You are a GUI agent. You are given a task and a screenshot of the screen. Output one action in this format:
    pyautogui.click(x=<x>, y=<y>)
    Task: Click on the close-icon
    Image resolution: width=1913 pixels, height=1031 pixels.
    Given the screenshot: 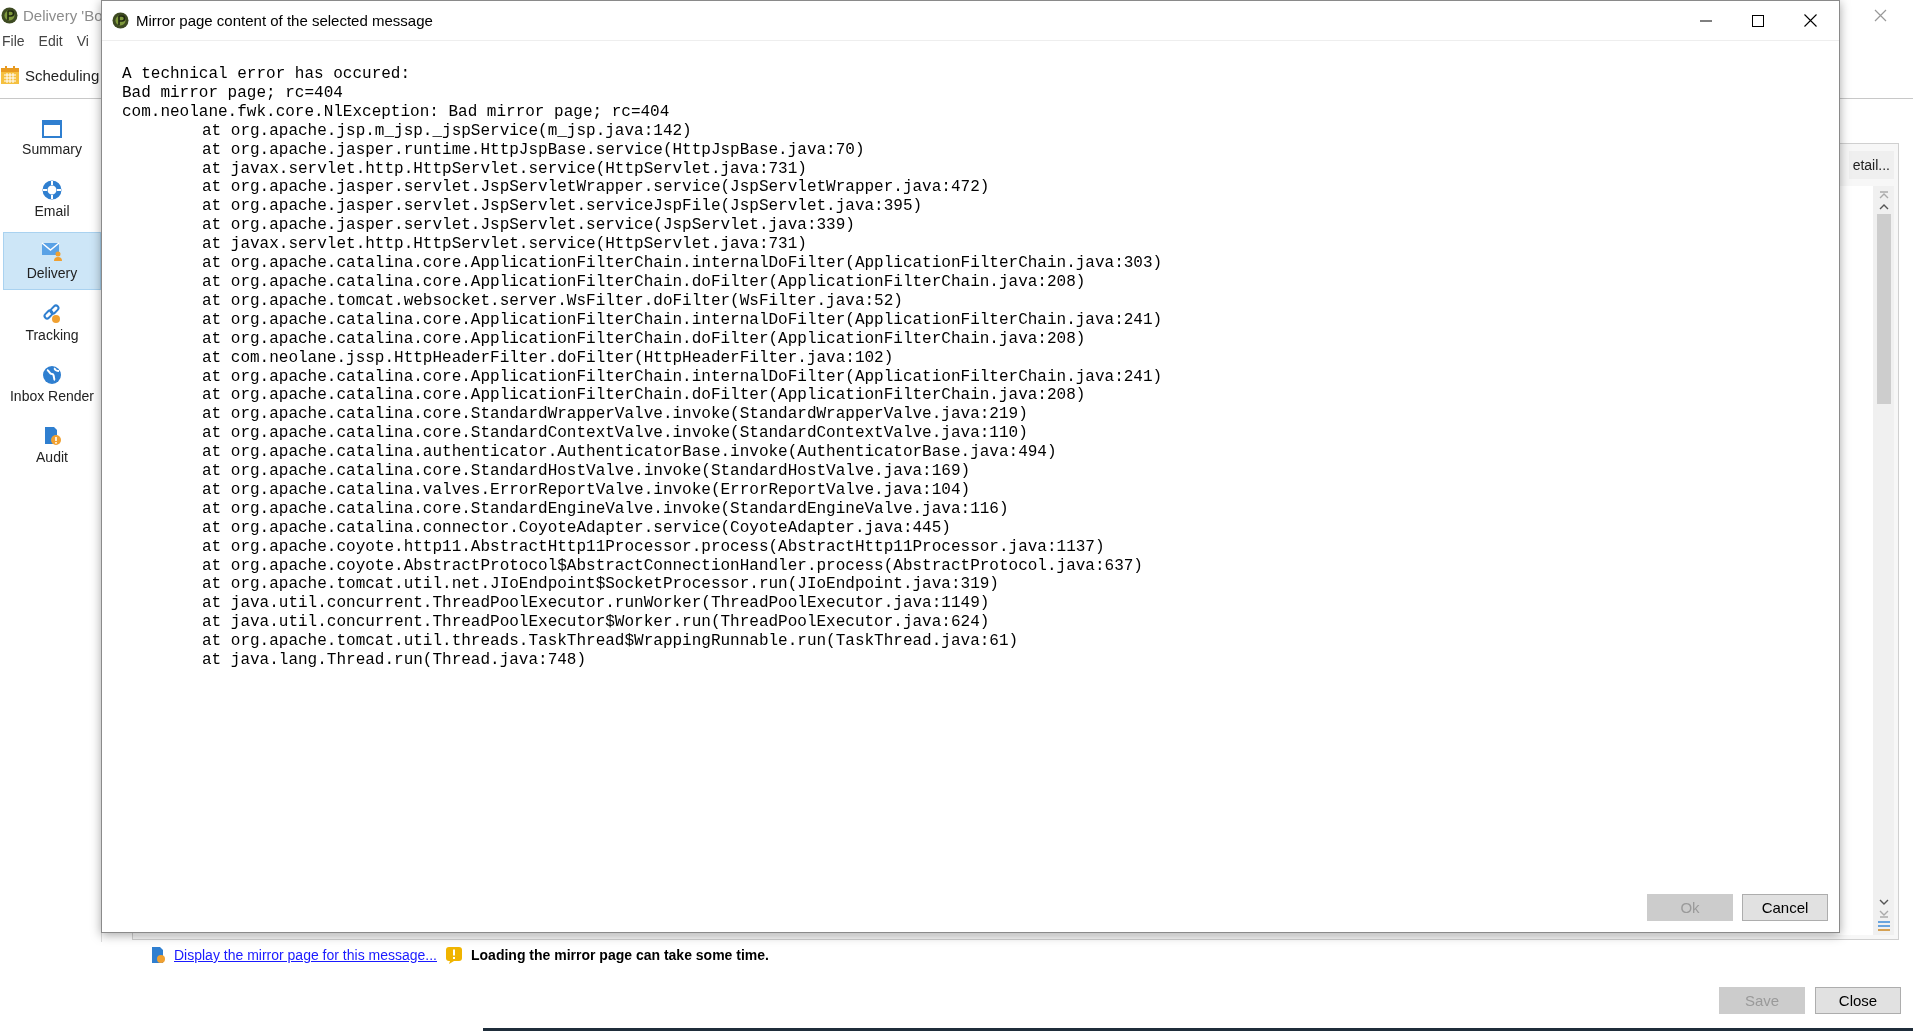 What is the action you would take?
    pyautogui.click(x=1810, y=20)
    